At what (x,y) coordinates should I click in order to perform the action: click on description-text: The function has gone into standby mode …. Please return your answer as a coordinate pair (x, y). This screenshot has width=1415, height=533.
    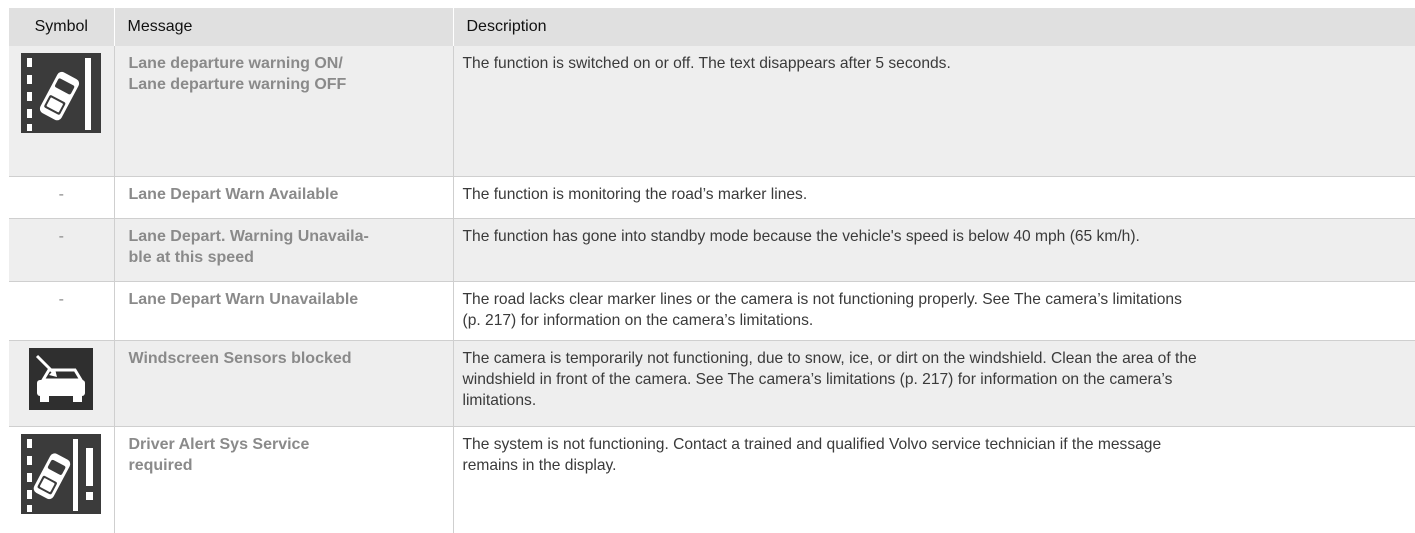
    Looking at the image, I should click on (926, 236).